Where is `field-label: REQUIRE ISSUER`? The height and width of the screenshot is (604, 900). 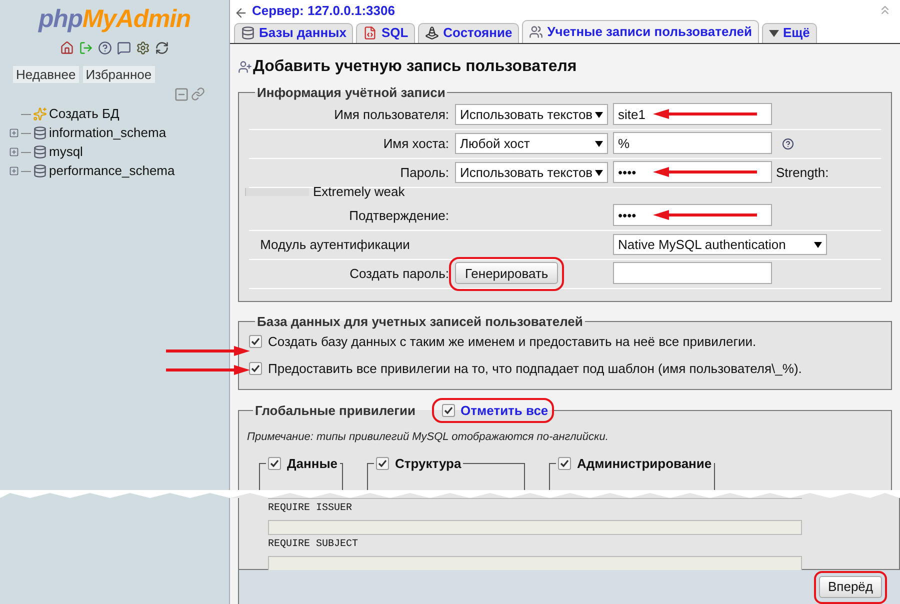
field-label: REQUIRE ISSUER is located at coordinates (311, 509).